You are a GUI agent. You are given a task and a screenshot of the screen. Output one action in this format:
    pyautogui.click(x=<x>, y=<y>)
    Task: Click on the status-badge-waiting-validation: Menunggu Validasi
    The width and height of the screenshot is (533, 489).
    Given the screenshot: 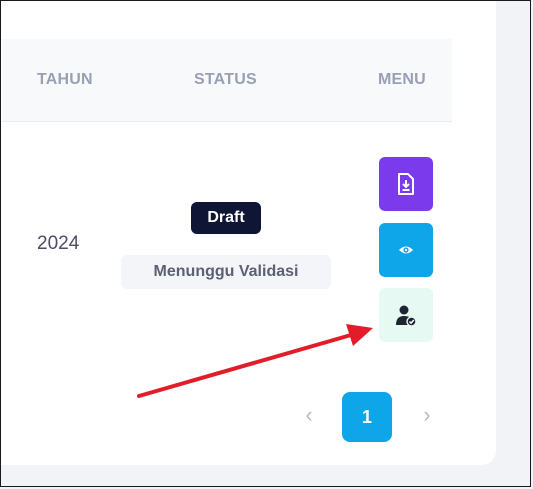 What is the action you would take?
    pyautogui.click(x=226, y=272)
    